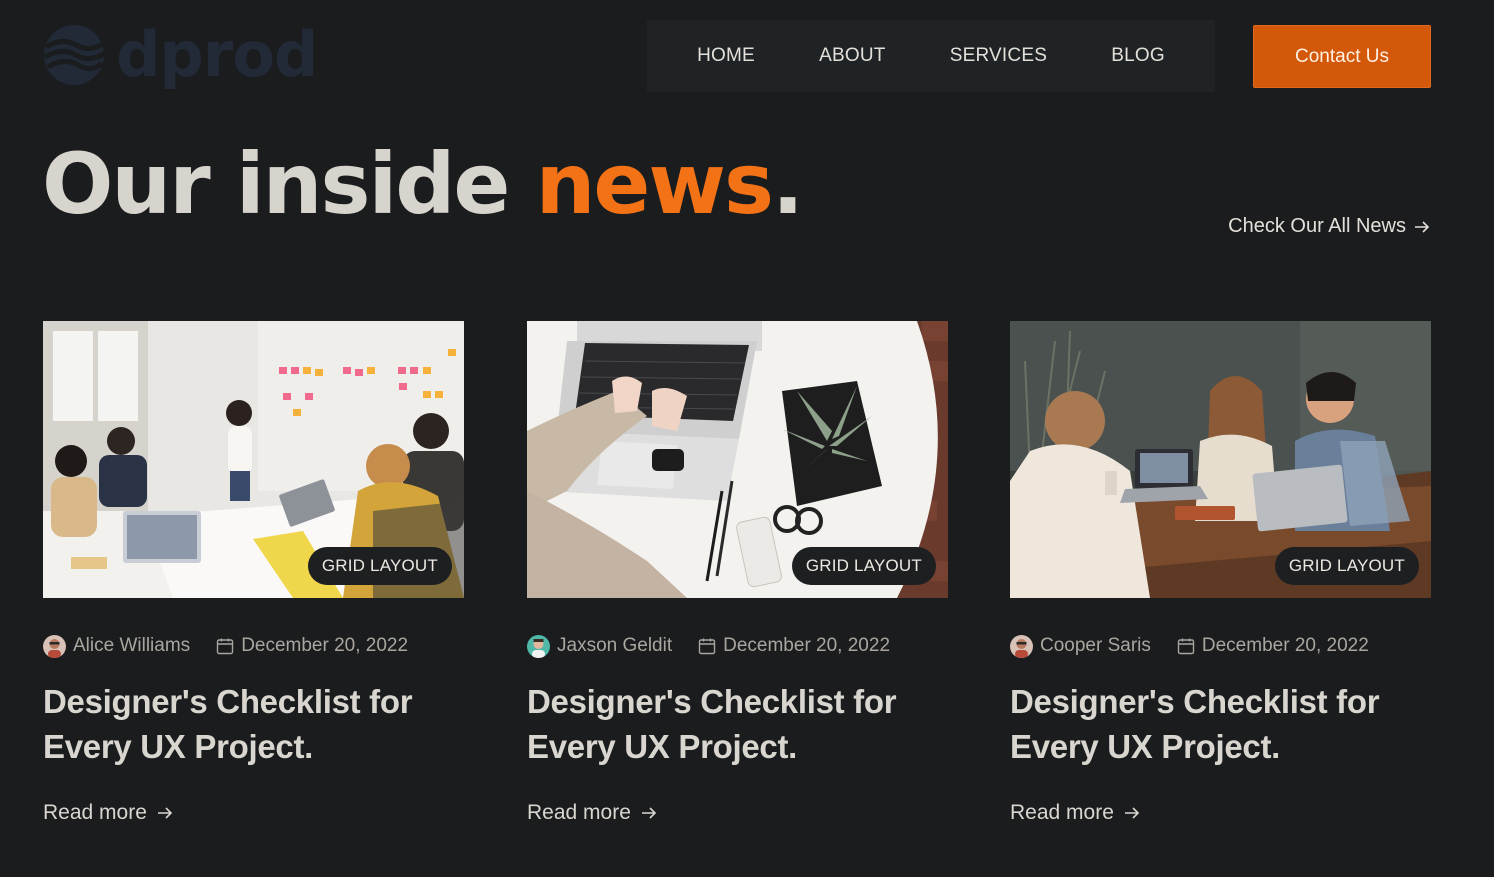 Image resolution: width=1494 pixels, height=877 pixels. What do you see at coordinates (1342, 56) in the screenshot?
I see `contact-us-button: Contact Us` at bounding box center [1342, 56].